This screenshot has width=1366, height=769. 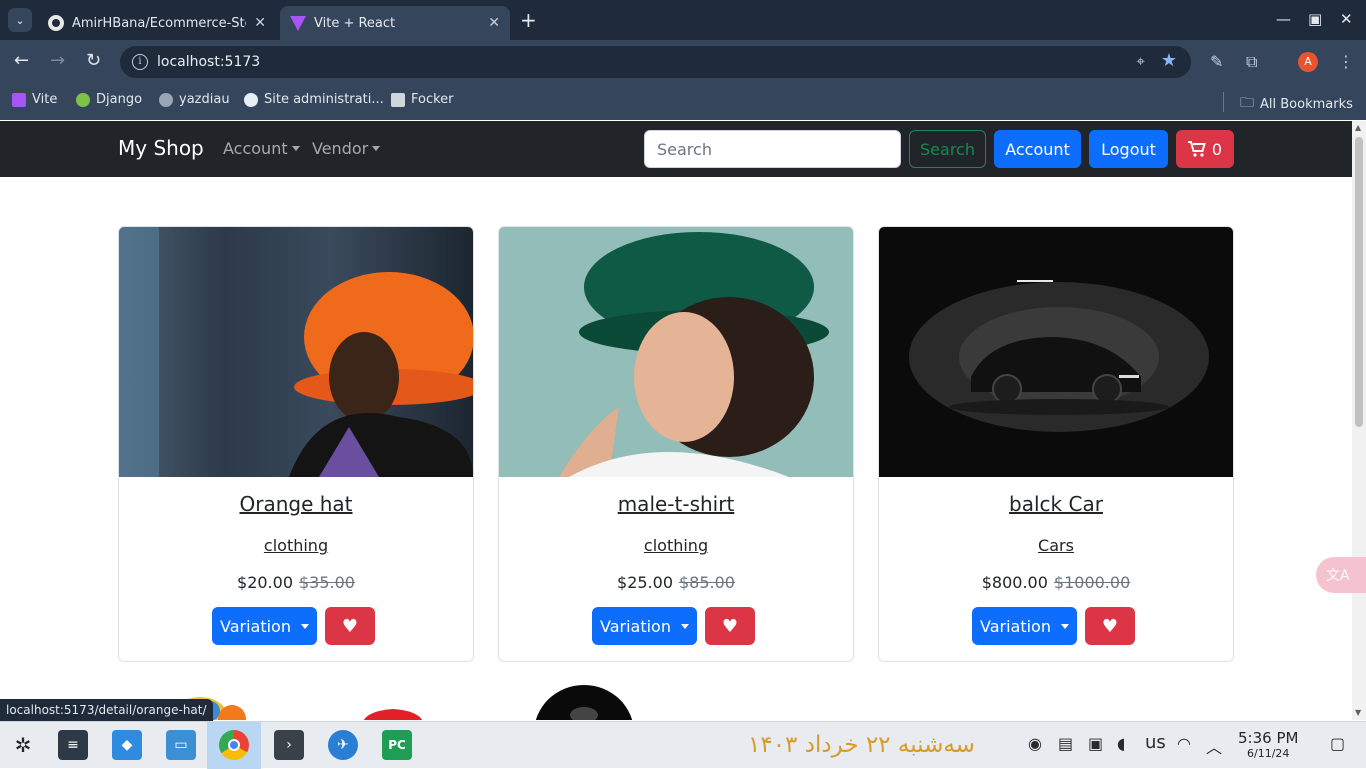 I want to click on bookmark-django: Django, so click(x=109, y=99).